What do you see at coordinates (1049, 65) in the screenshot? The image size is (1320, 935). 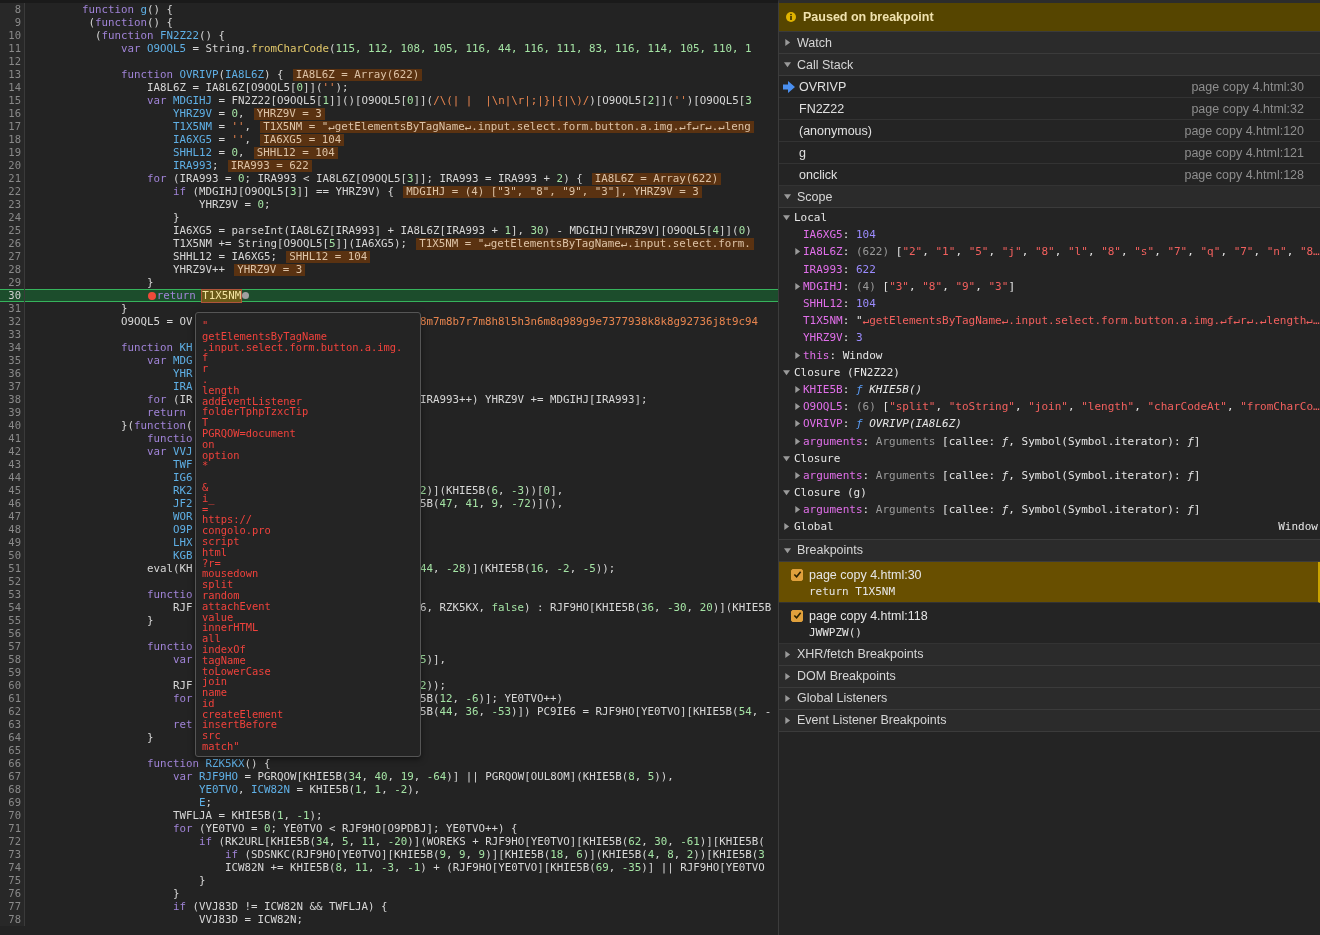 I see `section-header: Call Stack` at bounding box center [1049, 65].